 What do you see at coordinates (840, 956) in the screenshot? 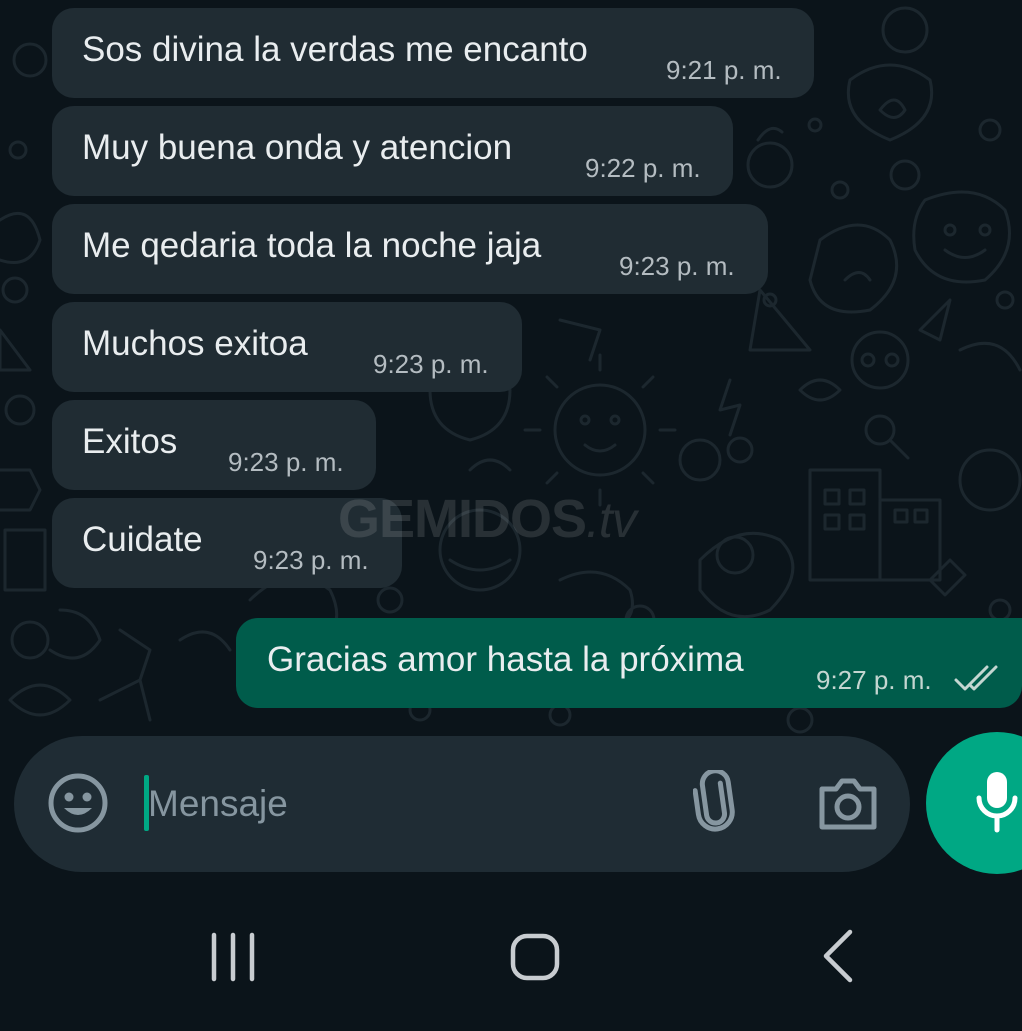
I see `back-icon` at bounding box center [840, 956].